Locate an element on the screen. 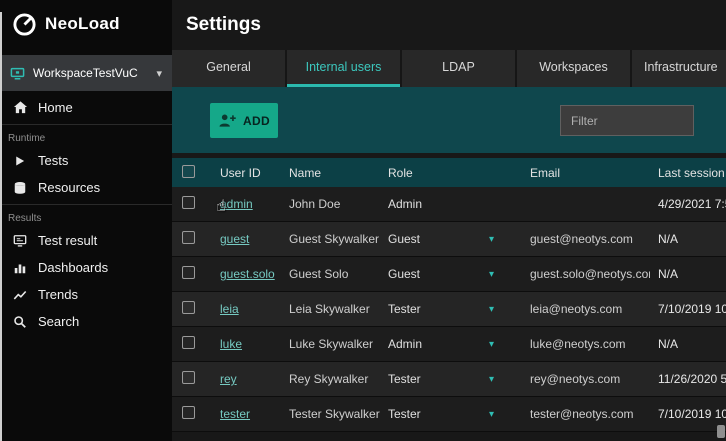 The image size is (726, 441). user-name: Guest Solo is located at coordinates (319, 274).